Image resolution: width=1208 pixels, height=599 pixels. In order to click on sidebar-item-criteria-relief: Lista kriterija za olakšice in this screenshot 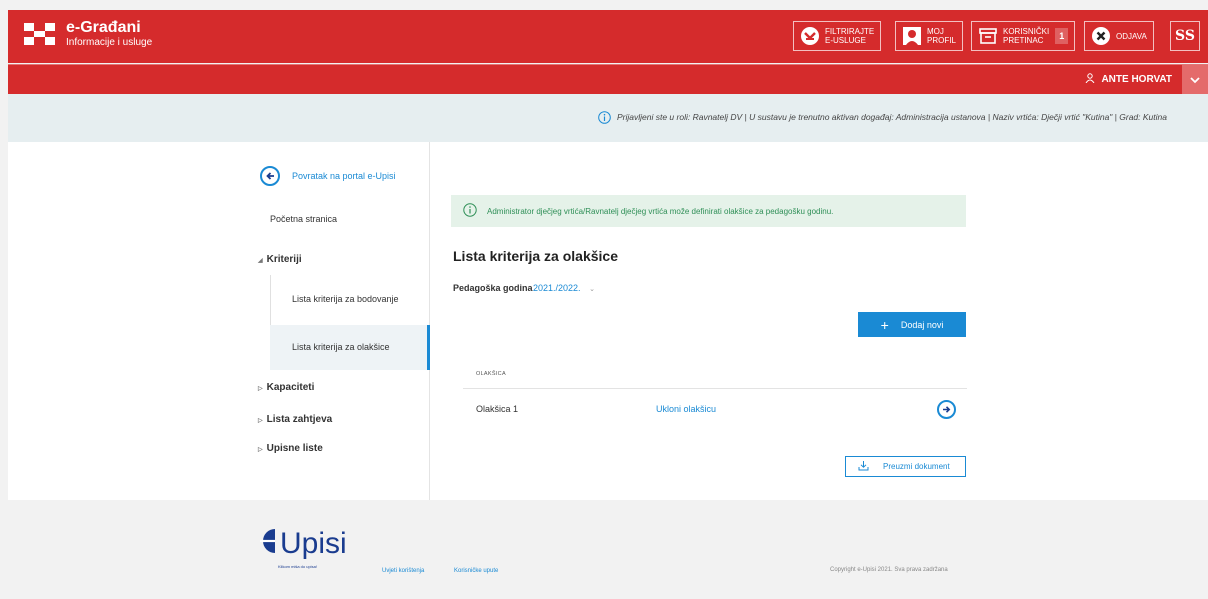, I will do `click(341, 347)`.